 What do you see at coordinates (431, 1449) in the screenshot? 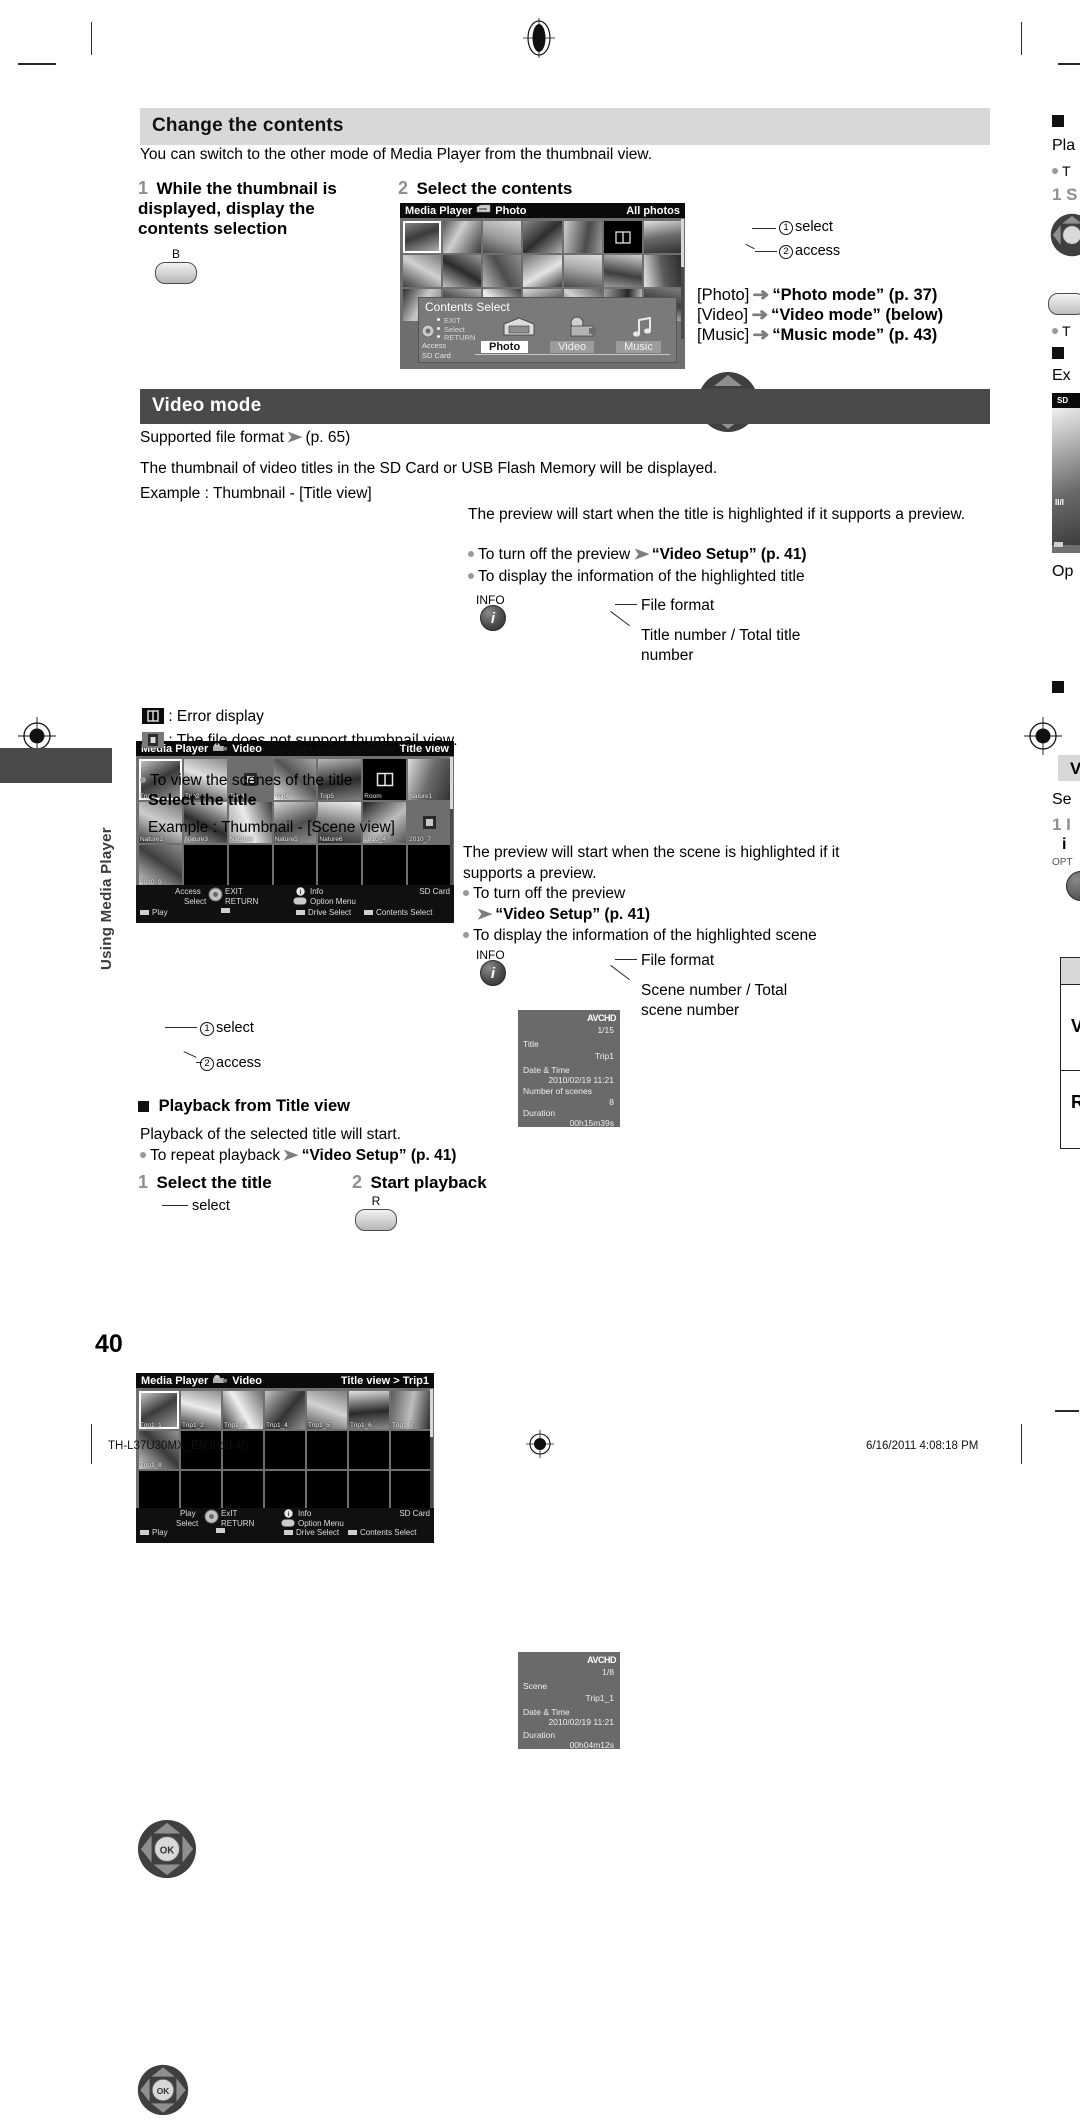
I see `scene-view-scrollbar` at bounding box center [431, 1449].